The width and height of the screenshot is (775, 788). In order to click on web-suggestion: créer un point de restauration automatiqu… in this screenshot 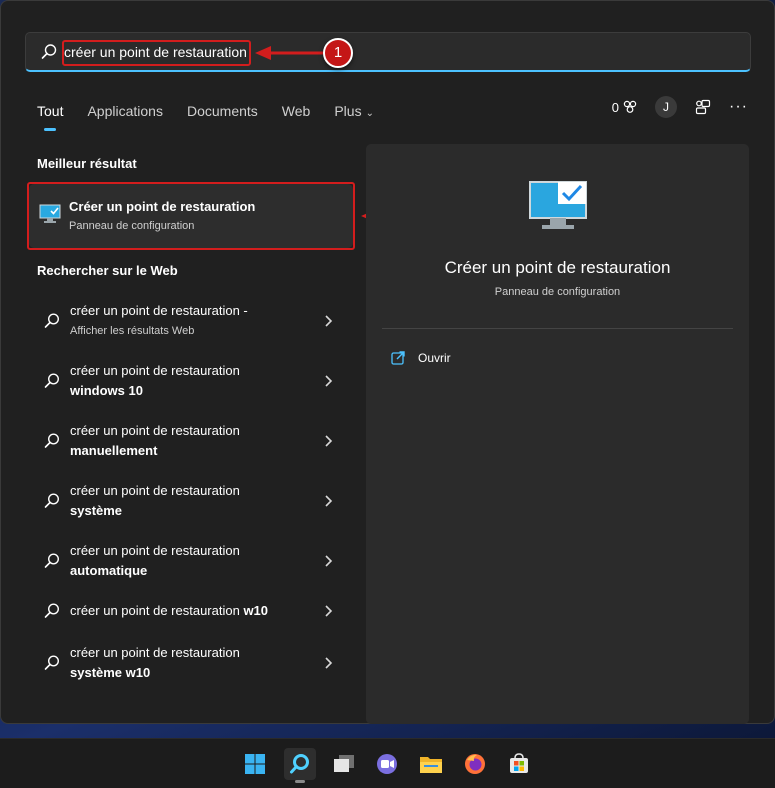, I will do `click(191, 561)`.